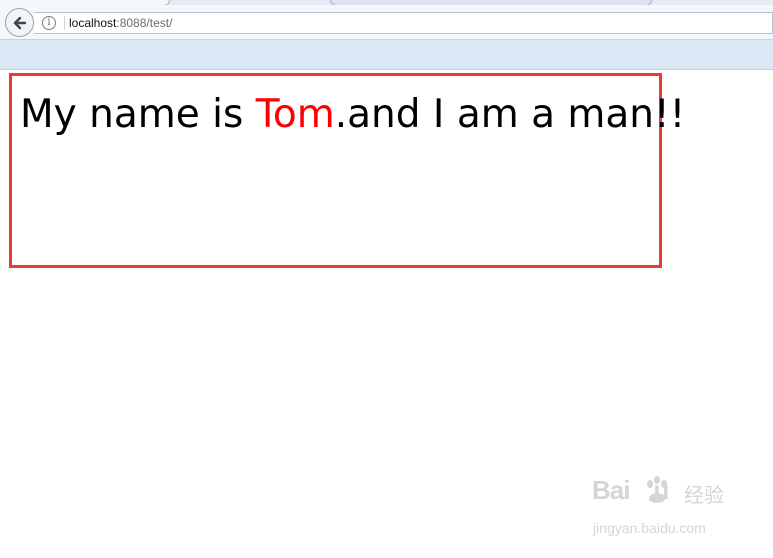 The image size is (773, 558). Describe the element at coordinates (93, 23) in the screenshot. I see `address-host: localhost` at that location.